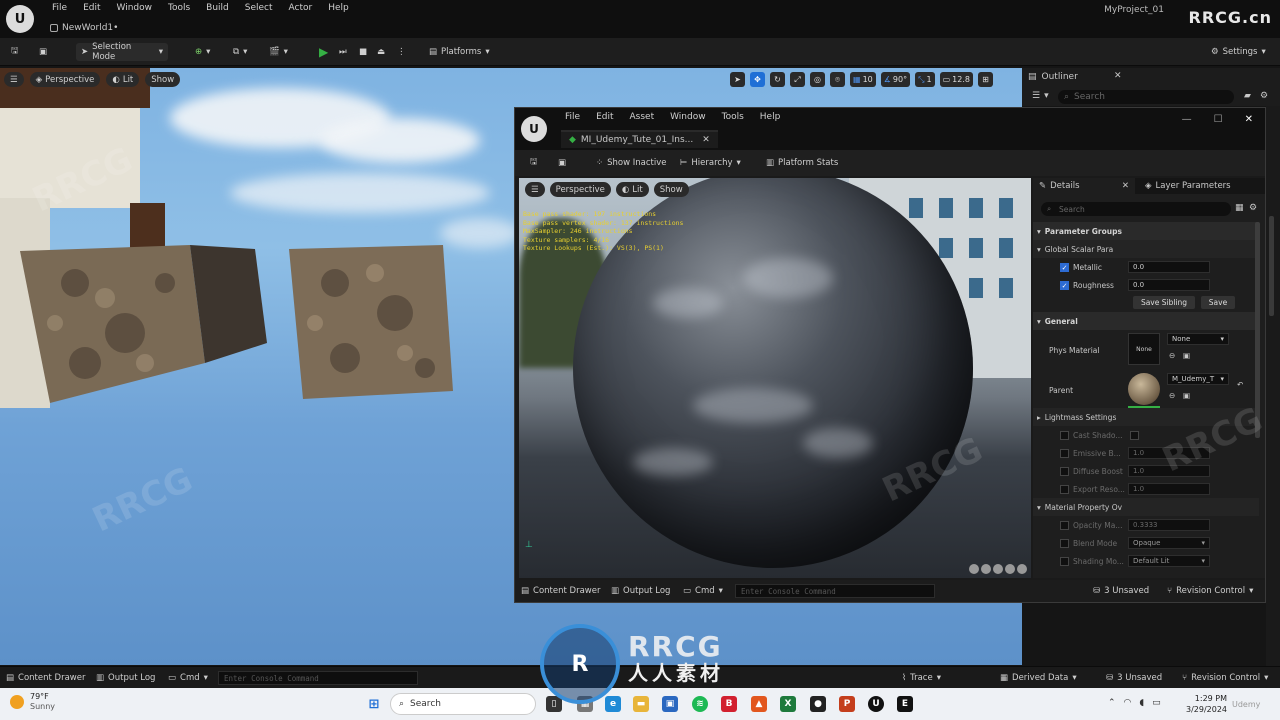  Describe the element at coordinates (905, 704) in the screenshot. I see `epic-launcher-icon: E` at that location.